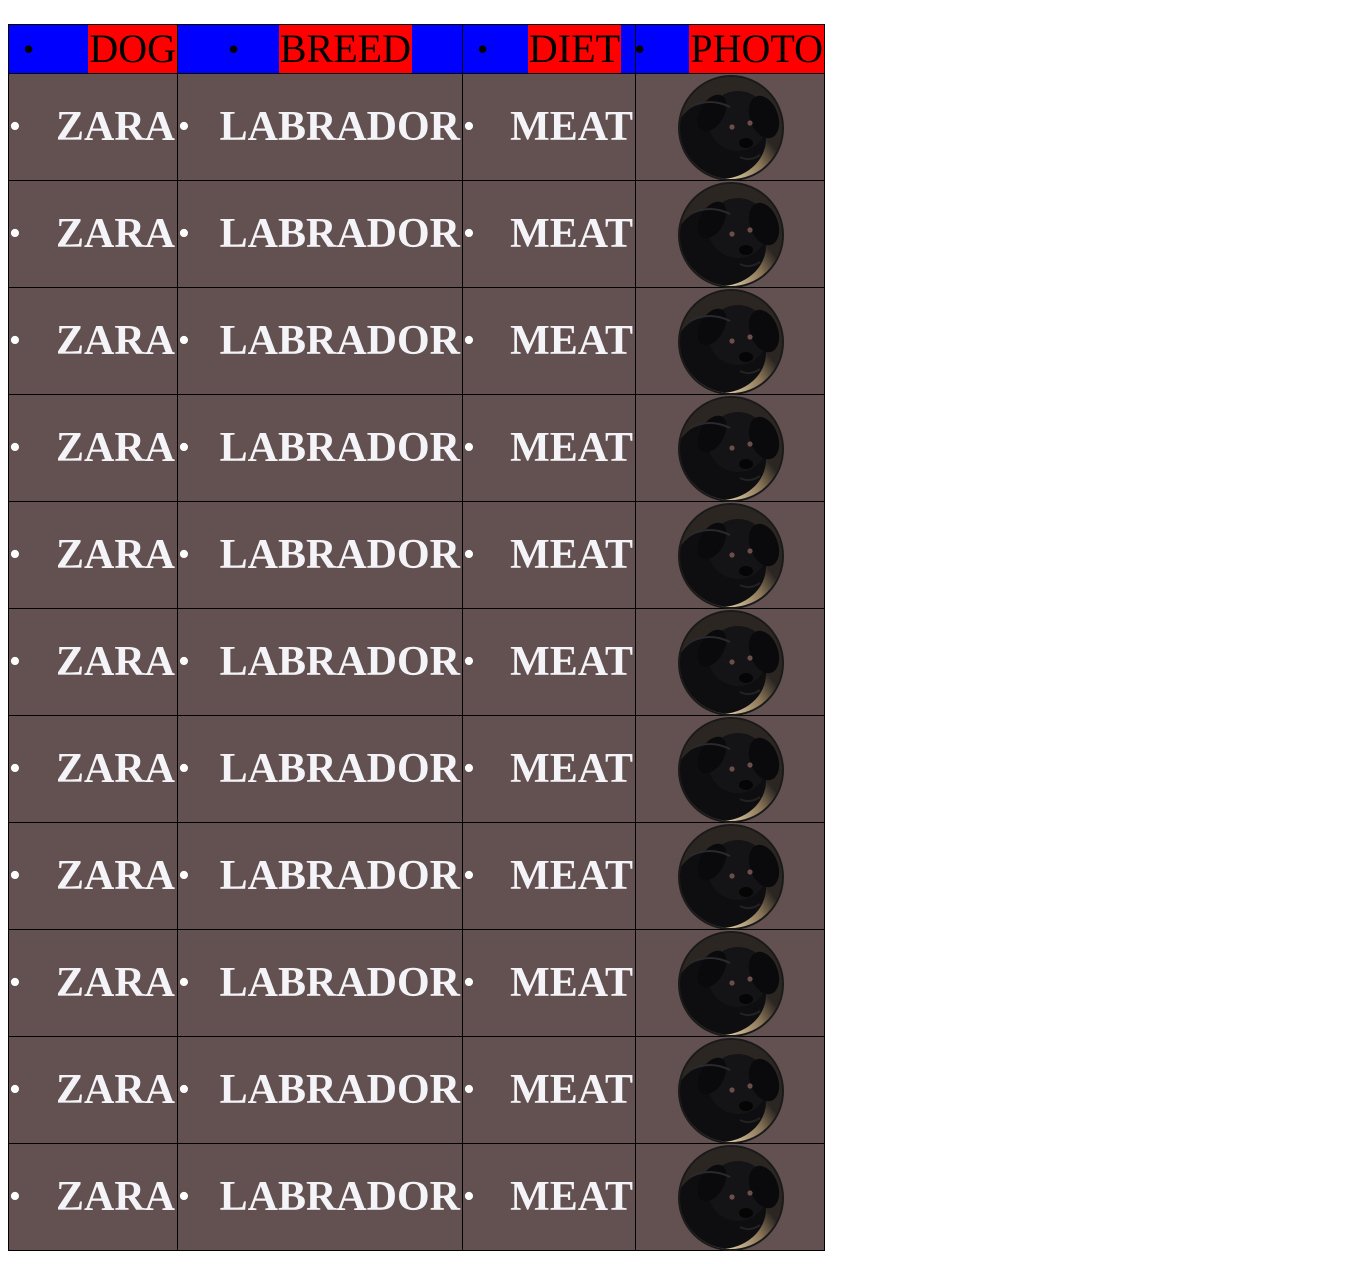 Image resolution: width=1366 pixels, height=1264 pixels. Describe the element at coordinates (132, 49) in the screenshot. I see `header-label-dog: DOG` at that location.